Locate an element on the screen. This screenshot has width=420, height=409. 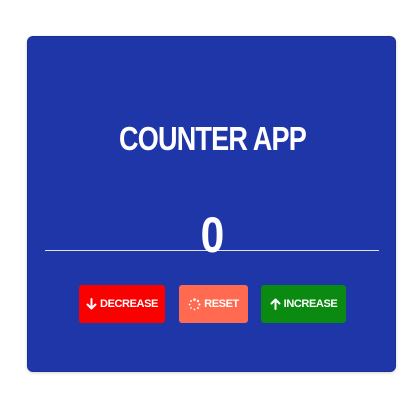
increase-label: INCREASE is located at coordinates (310, 304).